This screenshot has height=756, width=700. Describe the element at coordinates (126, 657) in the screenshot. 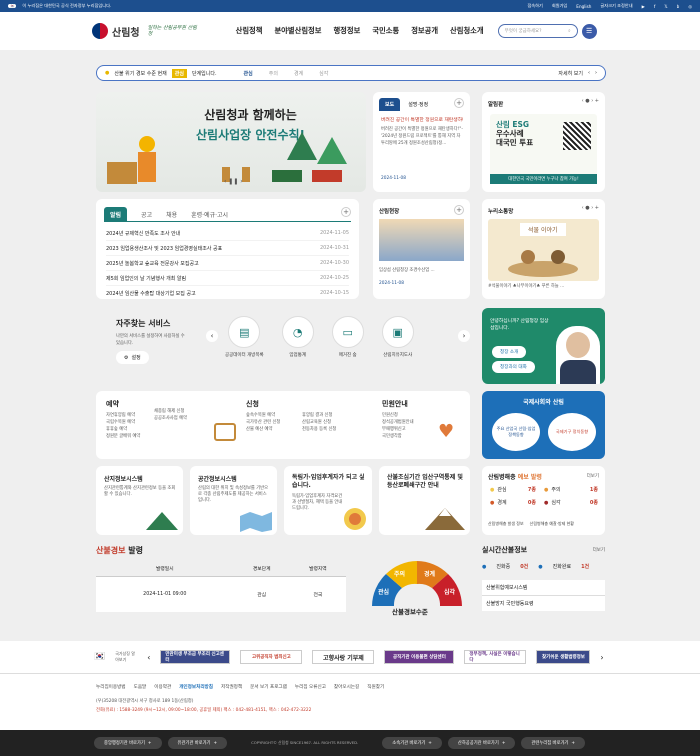

I see `banner-symbol-title: 국가상징 알아보기` at that location.